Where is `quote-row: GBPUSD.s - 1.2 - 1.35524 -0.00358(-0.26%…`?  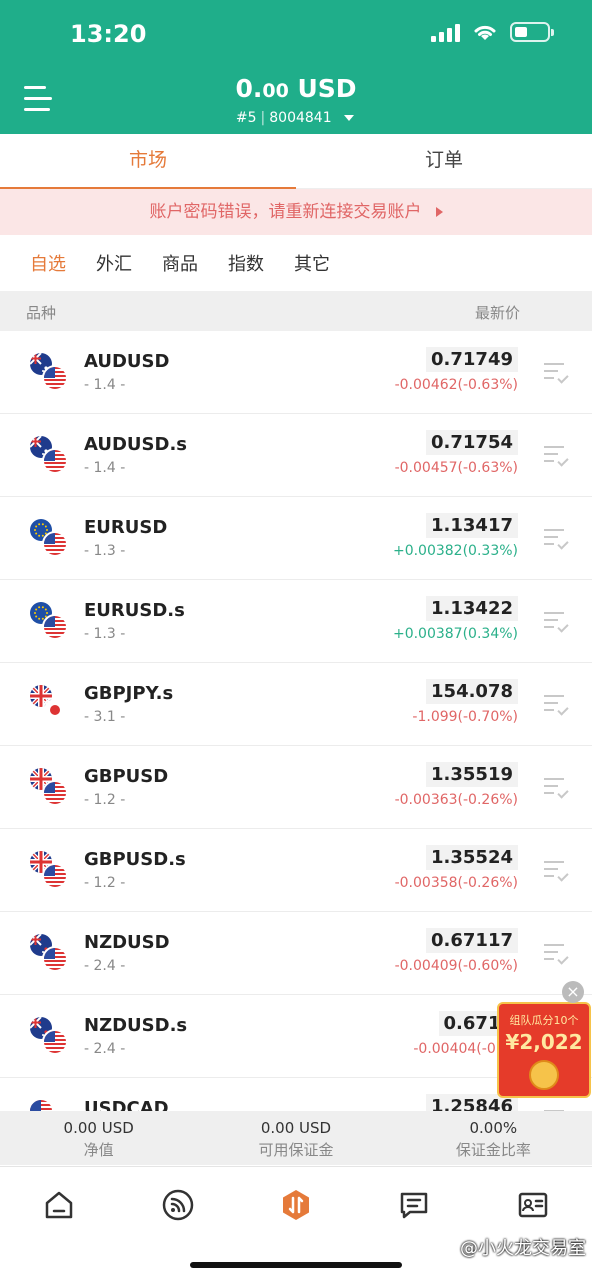
quote-row: GBPUSD.s - 1.2 - 1.35524 -0.00358(-0.26%… is located at coordinates (296, 870).